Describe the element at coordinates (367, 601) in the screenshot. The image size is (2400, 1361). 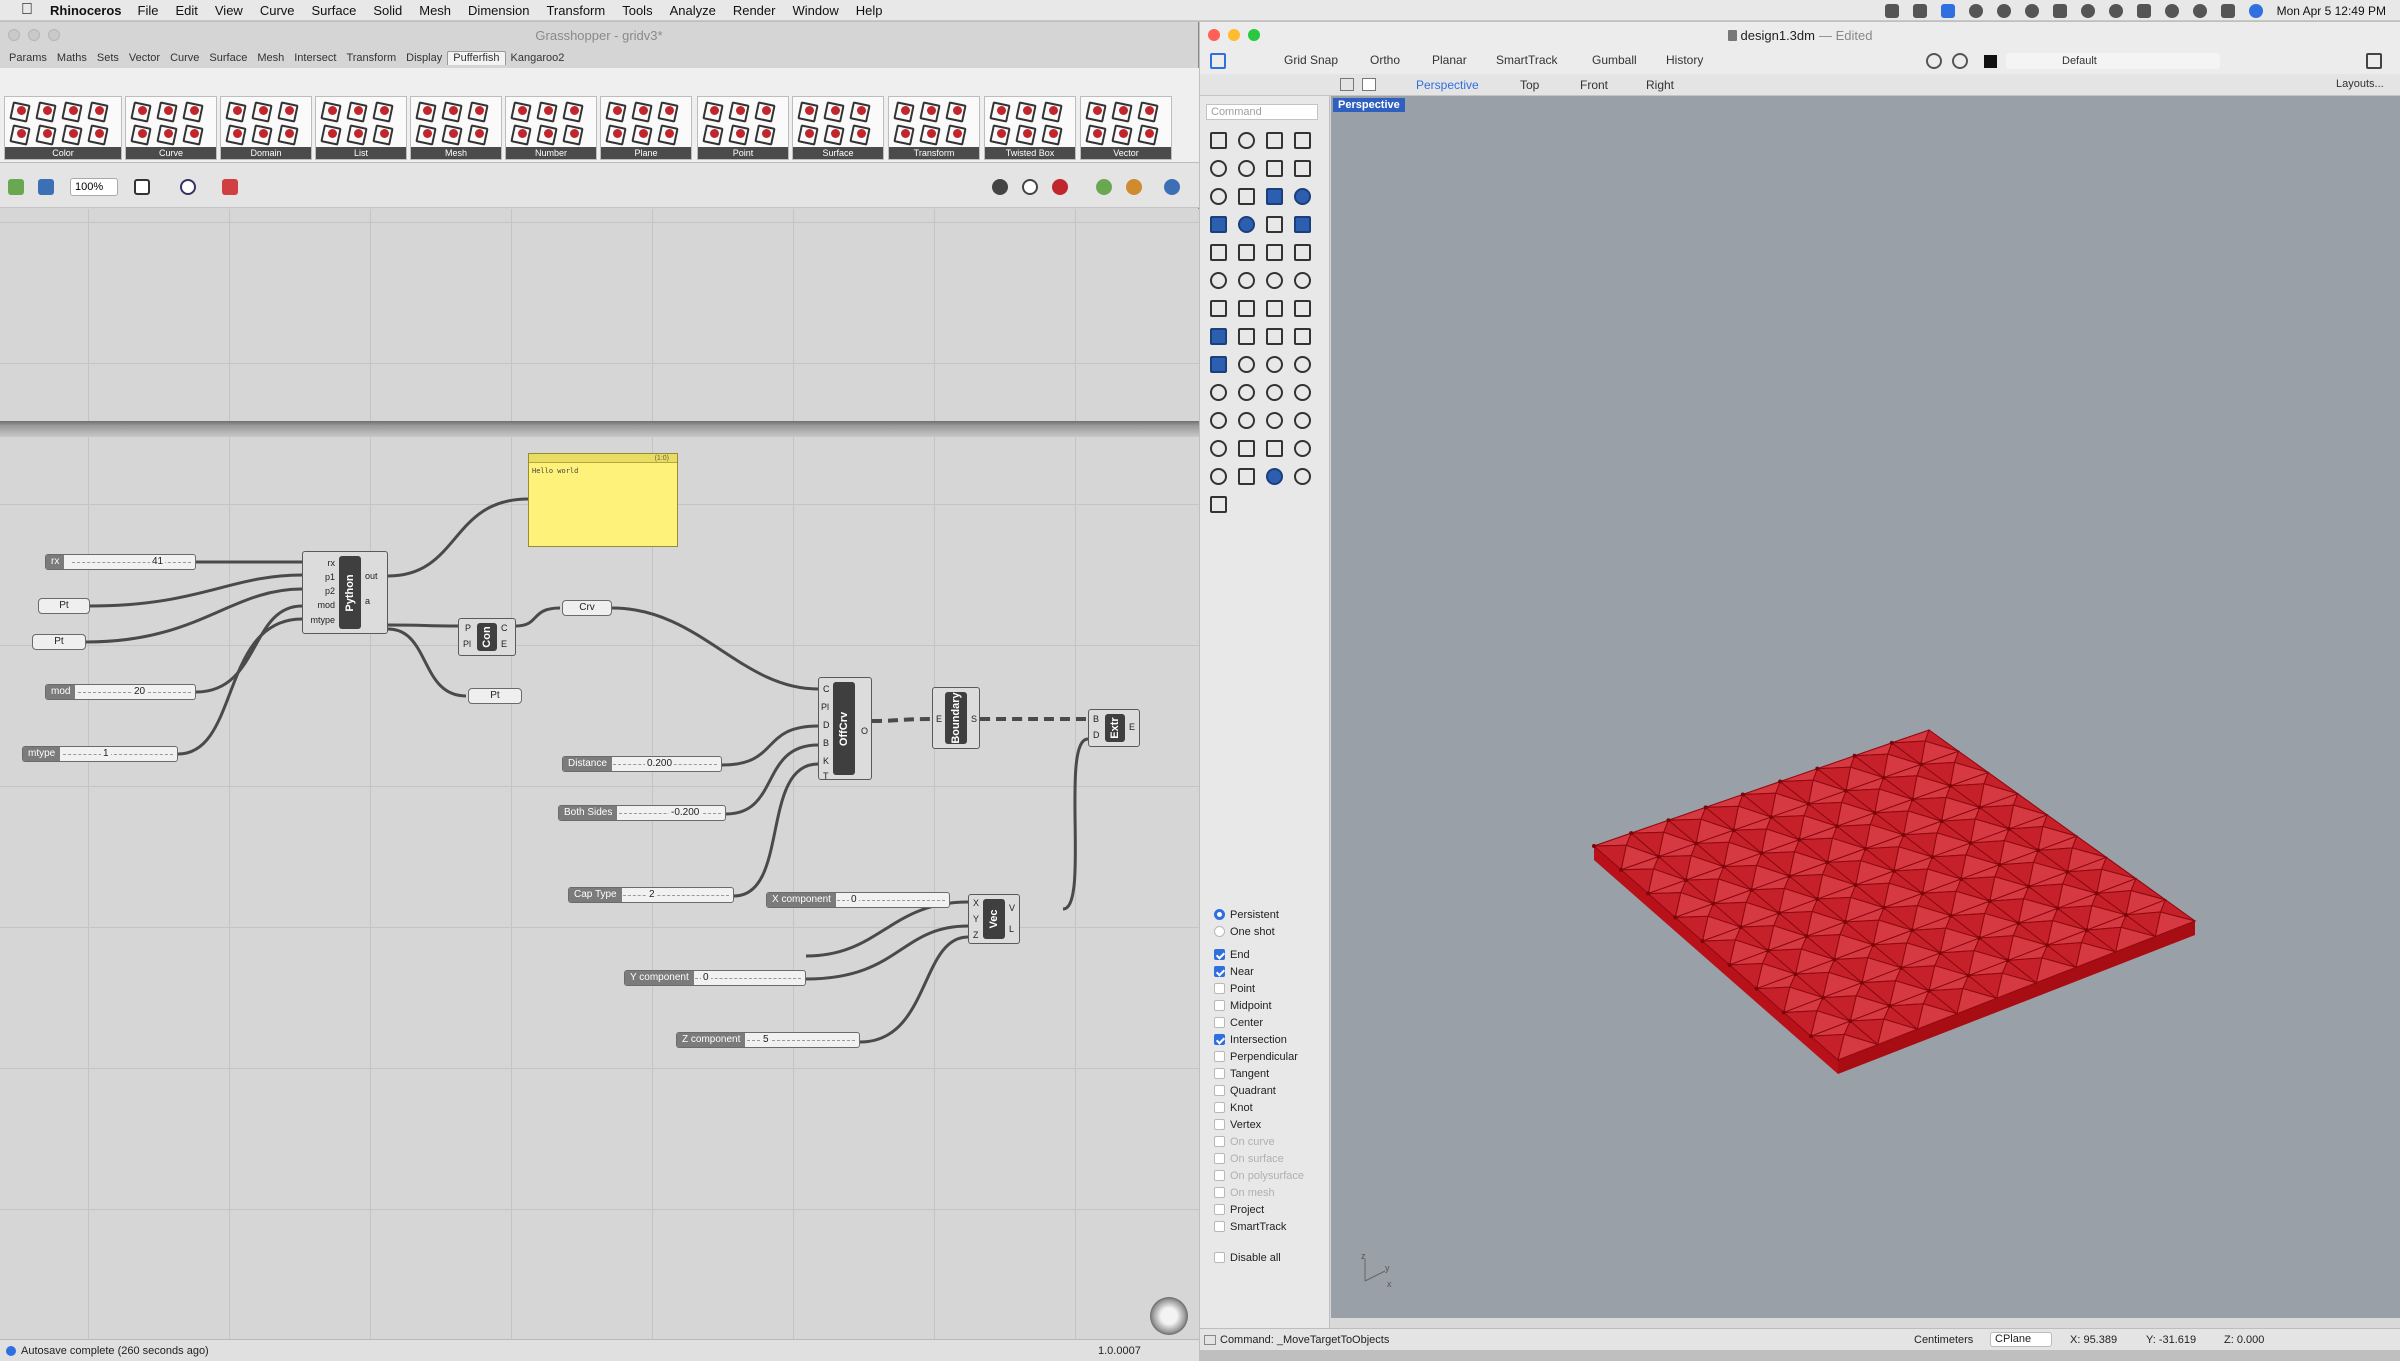
I see `output-a: a` at that location.